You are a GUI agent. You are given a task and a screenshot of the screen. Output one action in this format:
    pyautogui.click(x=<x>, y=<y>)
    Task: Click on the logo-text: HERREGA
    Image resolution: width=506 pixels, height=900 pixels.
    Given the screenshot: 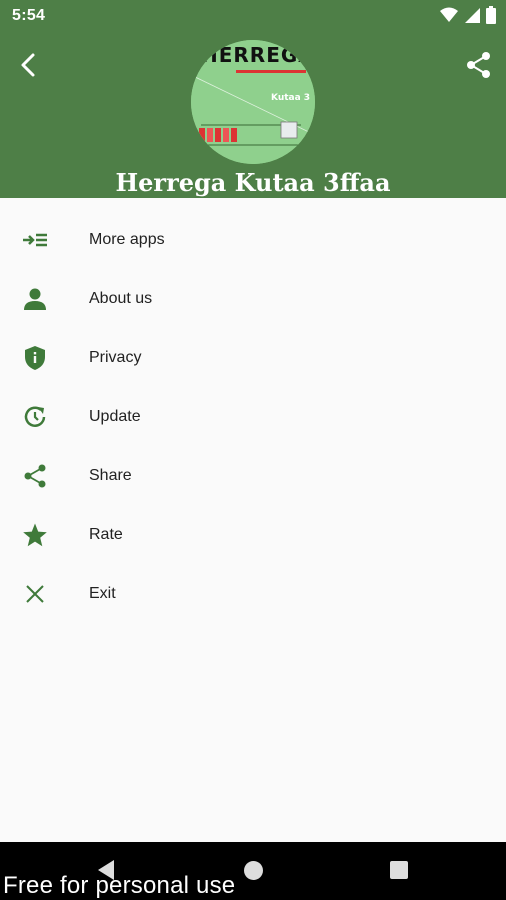 What is the action you would take?
    pyautogui.click(x=258, y=55)
    